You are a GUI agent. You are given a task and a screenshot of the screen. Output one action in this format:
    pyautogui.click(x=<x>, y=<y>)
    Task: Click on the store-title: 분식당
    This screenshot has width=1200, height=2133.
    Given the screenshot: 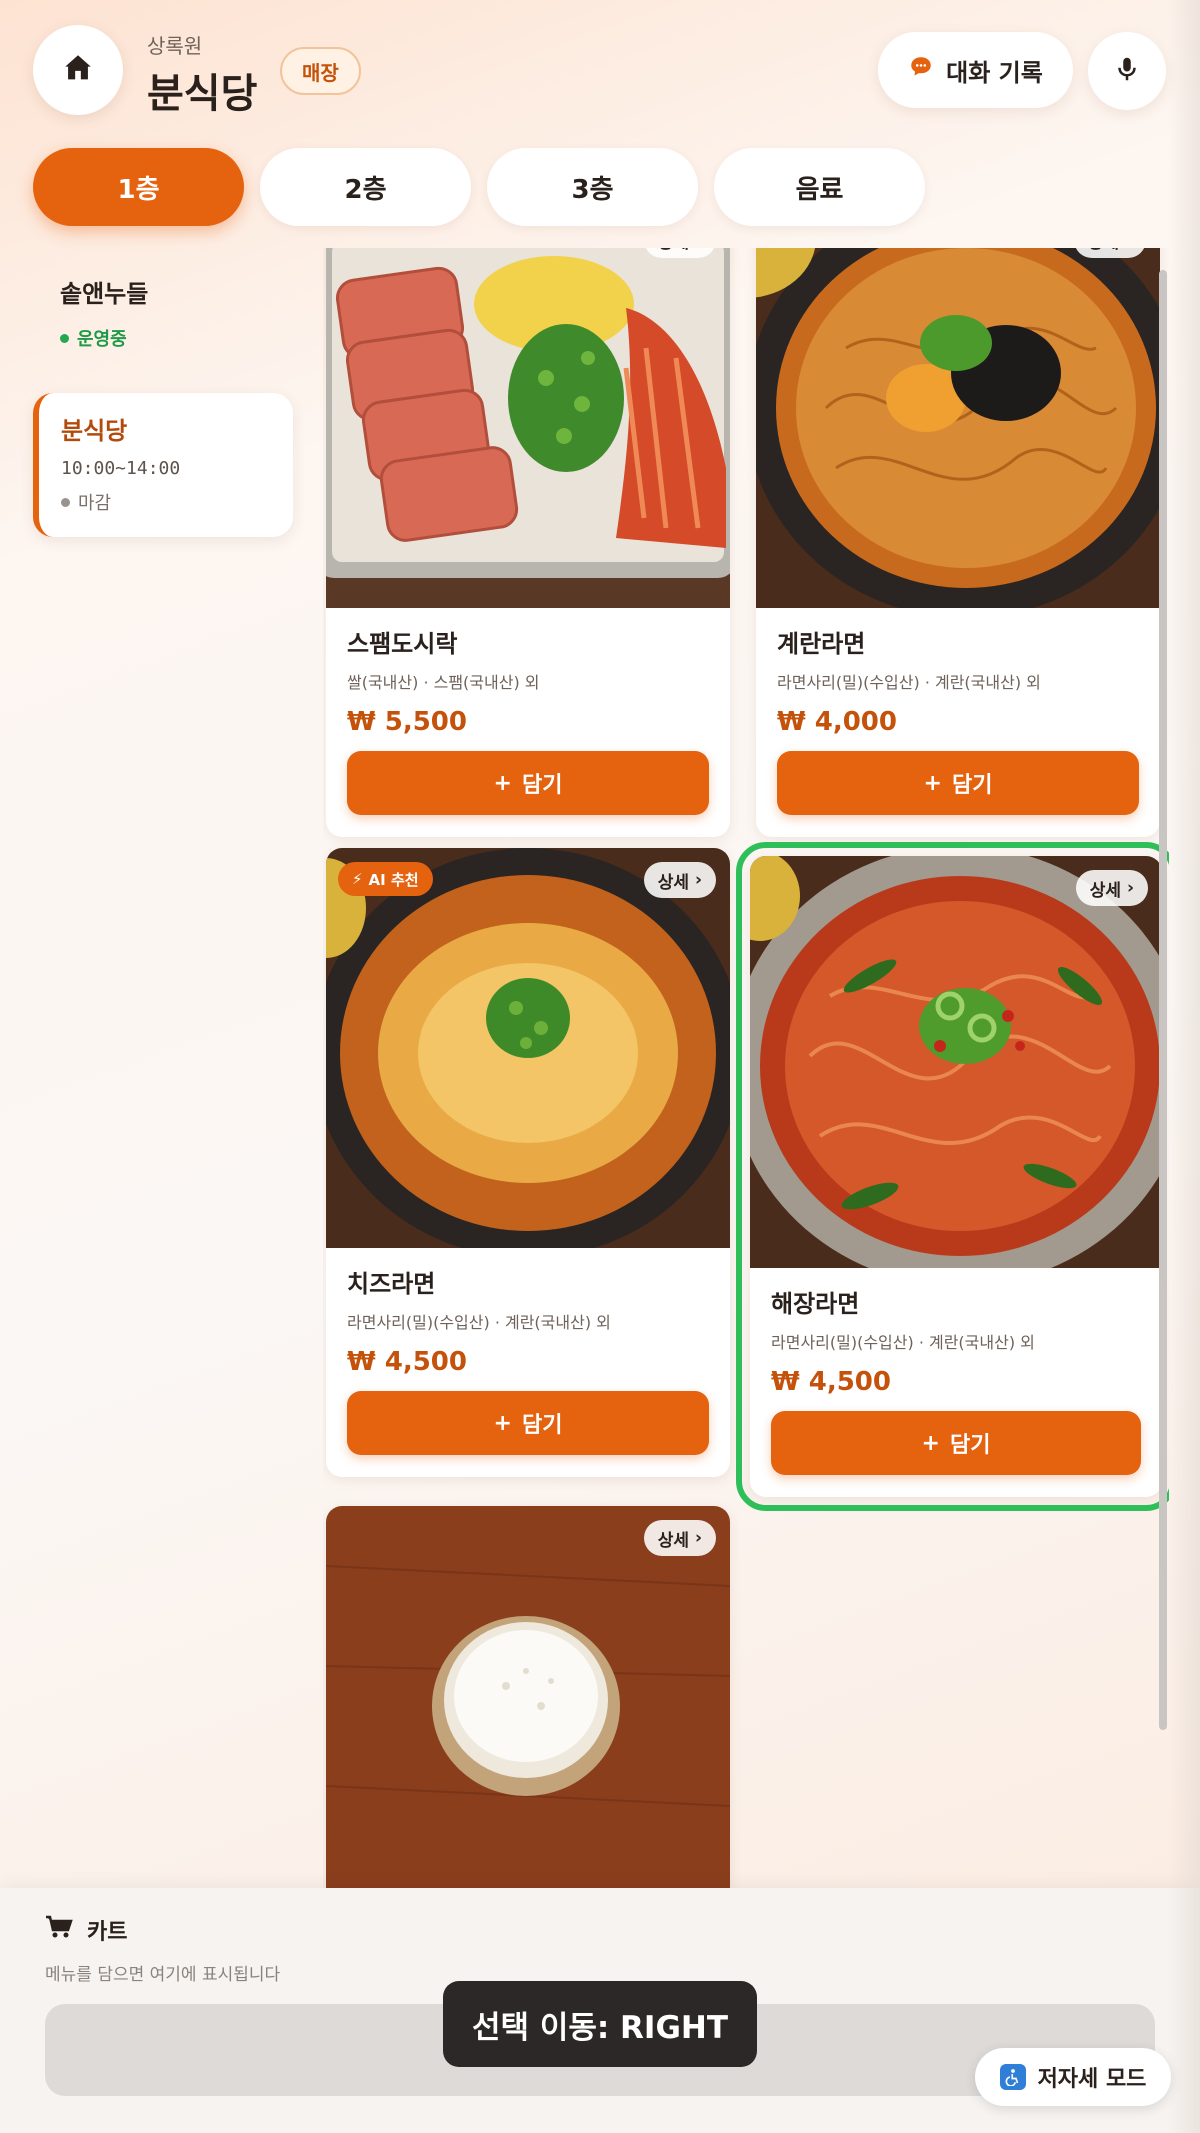 What is the action you would take?
    pyautogui.click(x=202, y=94)
    